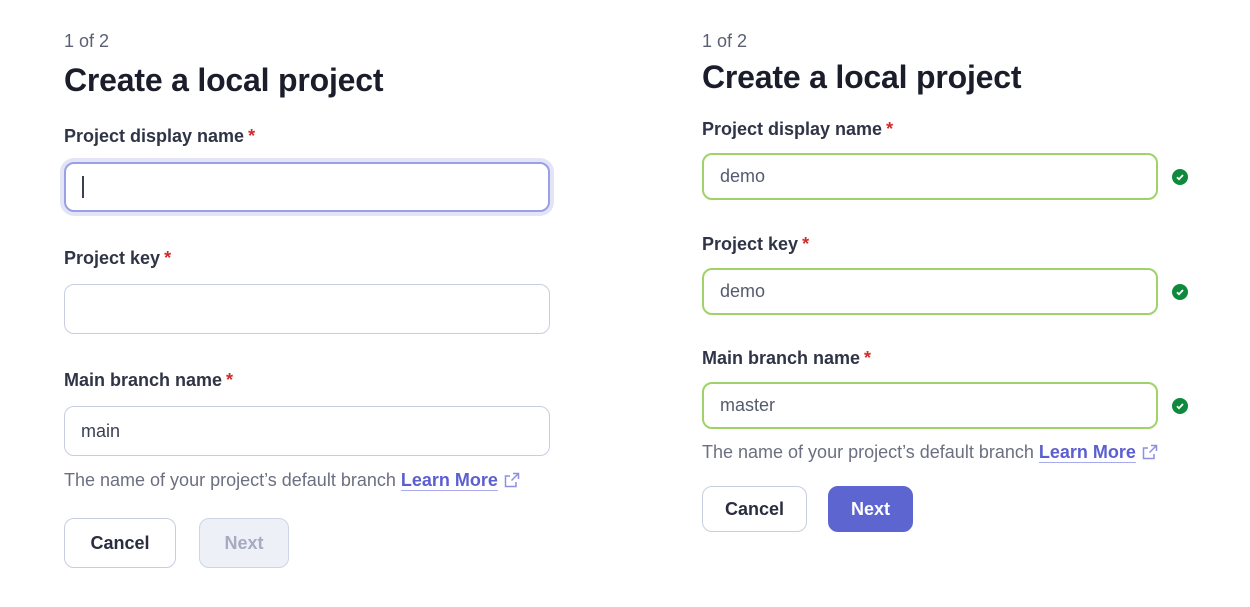 The image size is (1250, 607). Describe the element at coordinates (83, 187) in the screenshot. I see `text-caret` at that location.